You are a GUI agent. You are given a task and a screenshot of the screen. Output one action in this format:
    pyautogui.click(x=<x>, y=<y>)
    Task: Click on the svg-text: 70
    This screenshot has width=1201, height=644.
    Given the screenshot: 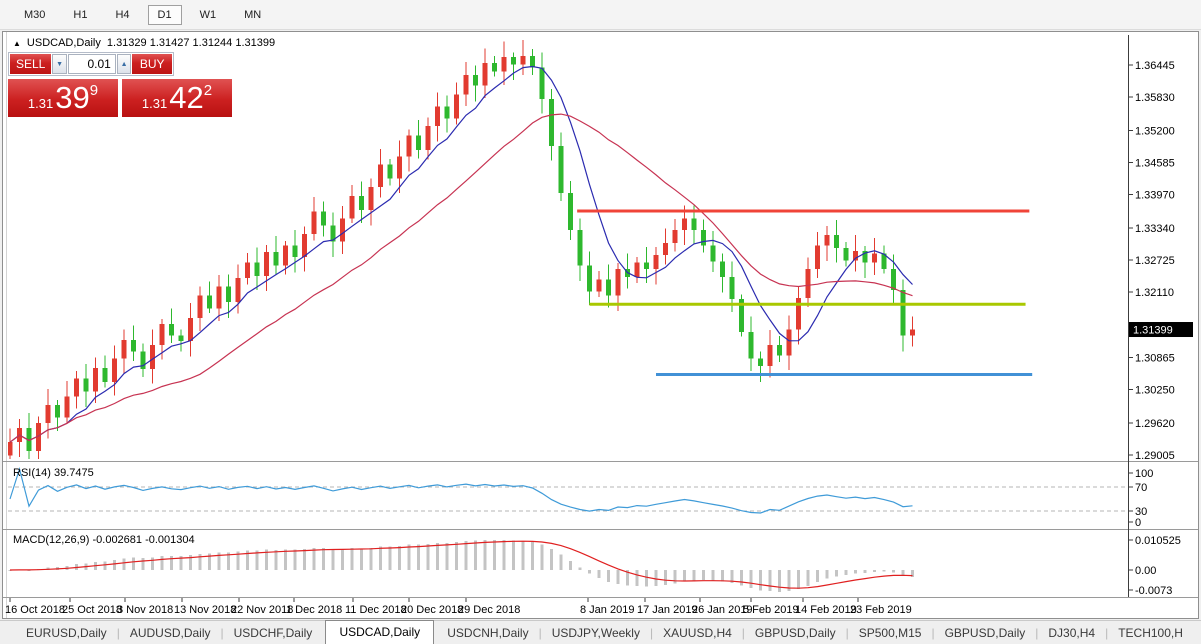 What is the action you would take?
    pyautogui.click(x=1141, y=488)
    